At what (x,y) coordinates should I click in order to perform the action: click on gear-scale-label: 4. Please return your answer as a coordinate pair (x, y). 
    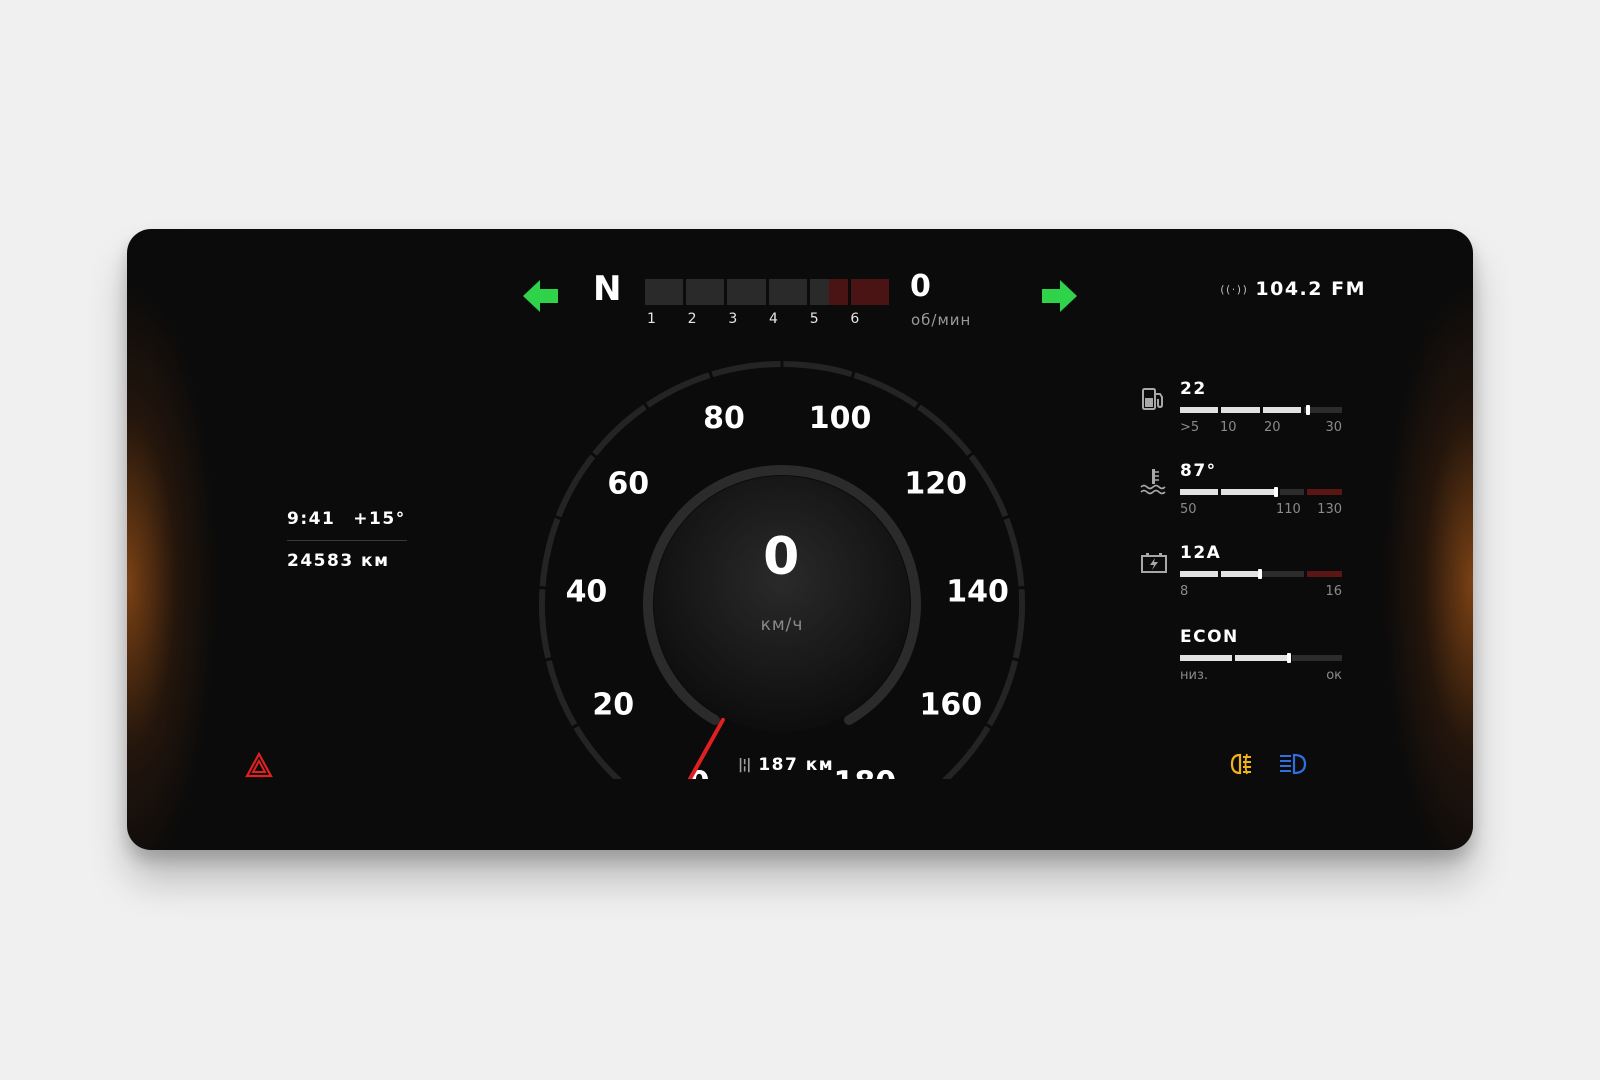
    Looking at the image, I should click on (773, 319).